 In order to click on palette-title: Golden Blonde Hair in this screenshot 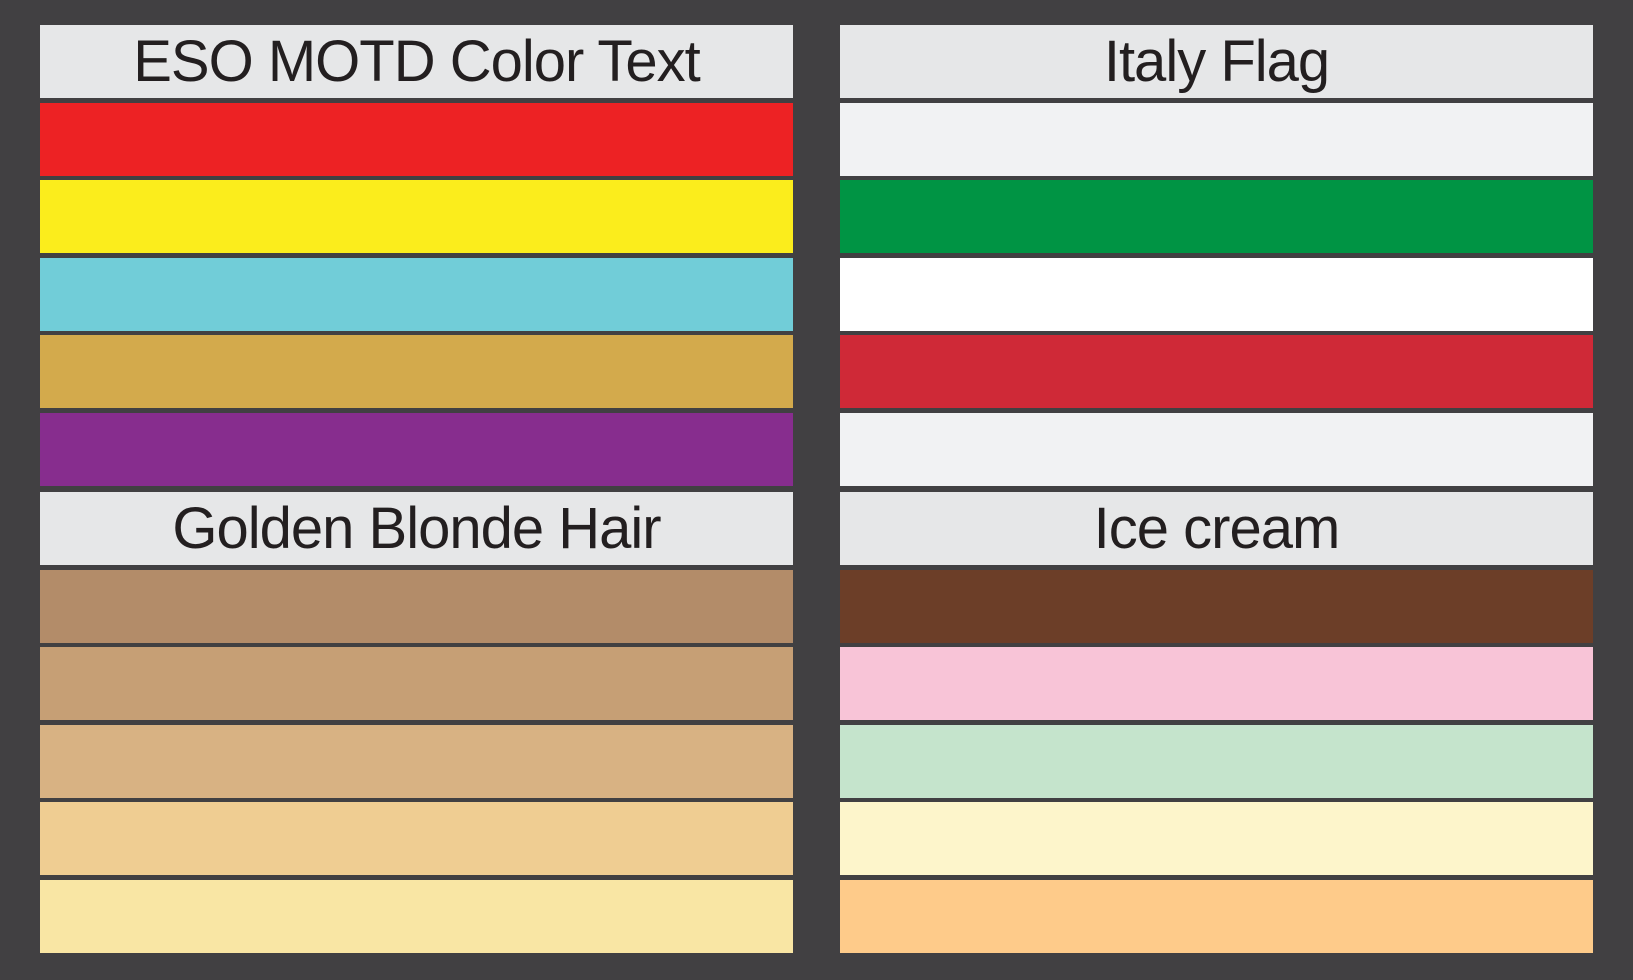, I will do `click(416, 528)`.